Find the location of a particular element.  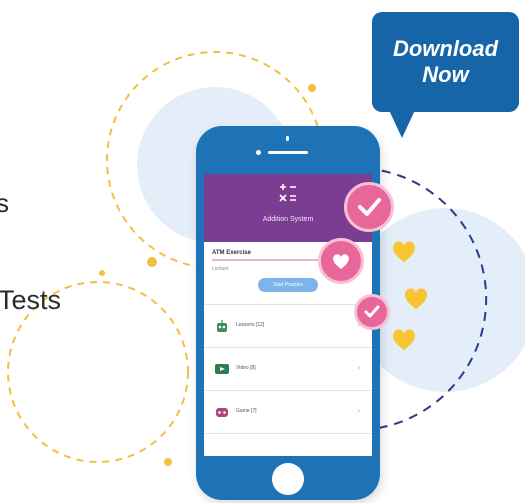

checkmark-badge-large is located at coordinates (369, 207).